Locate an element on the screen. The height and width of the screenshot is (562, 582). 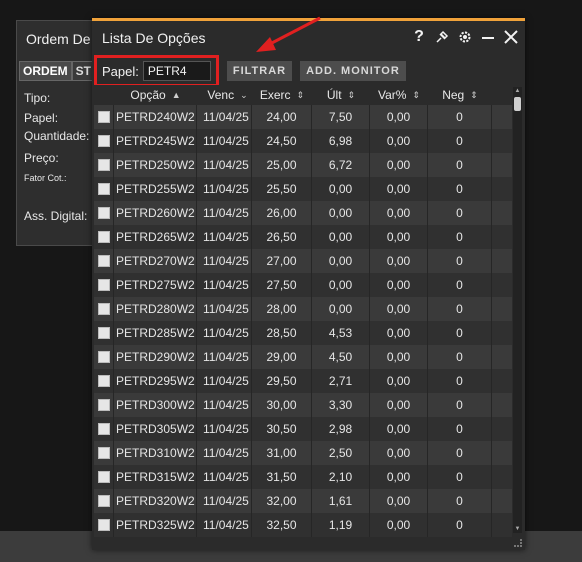
table-row: PETRD245W2 11/04/25 24,50 6,98 0,00 0 is located at coordinates (303, 141).